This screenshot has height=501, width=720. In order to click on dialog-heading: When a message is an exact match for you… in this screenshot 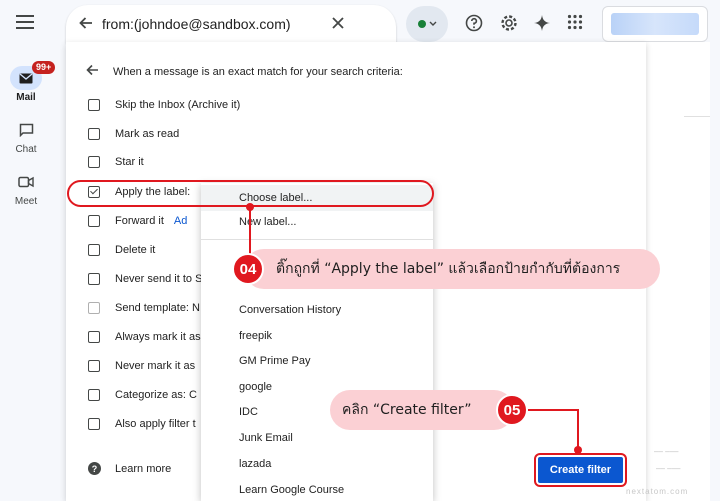, I will do `click(258, 71)`.